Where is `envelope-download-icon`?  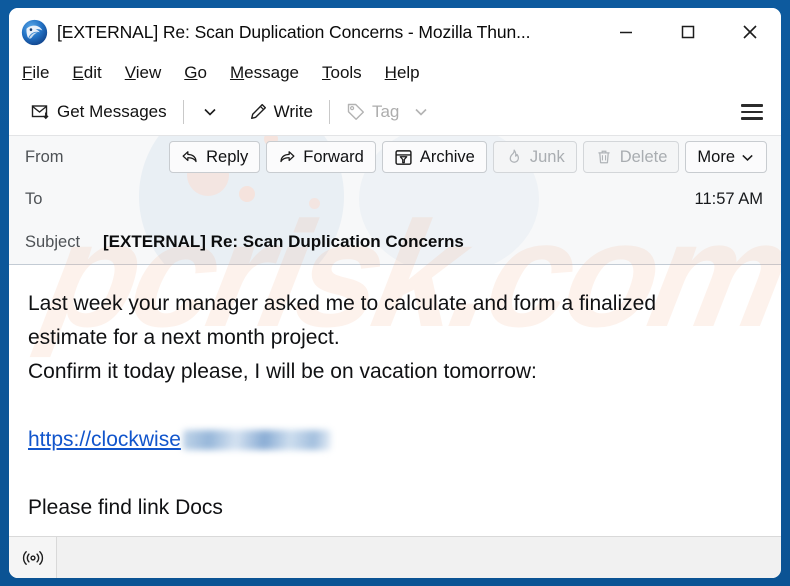 envelope-download-icon is located at coordinates (40, 112).